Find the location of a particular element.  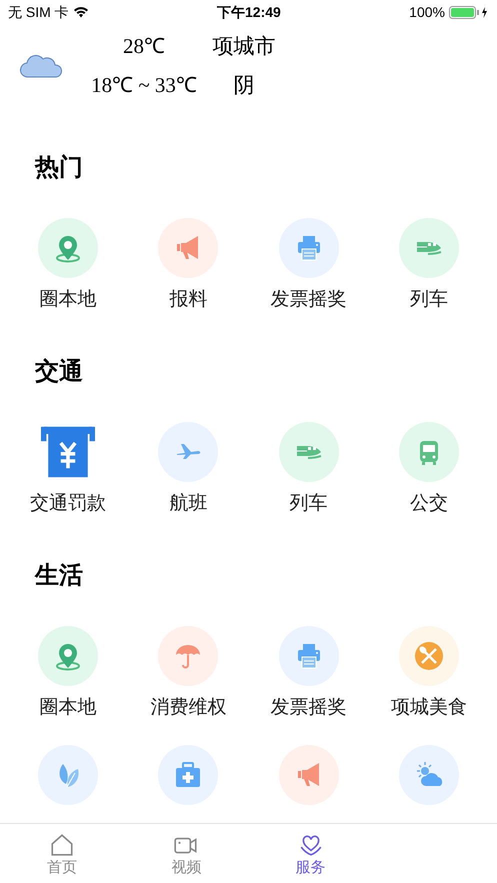

cutlery-icon is located at coordinates (429, 656).